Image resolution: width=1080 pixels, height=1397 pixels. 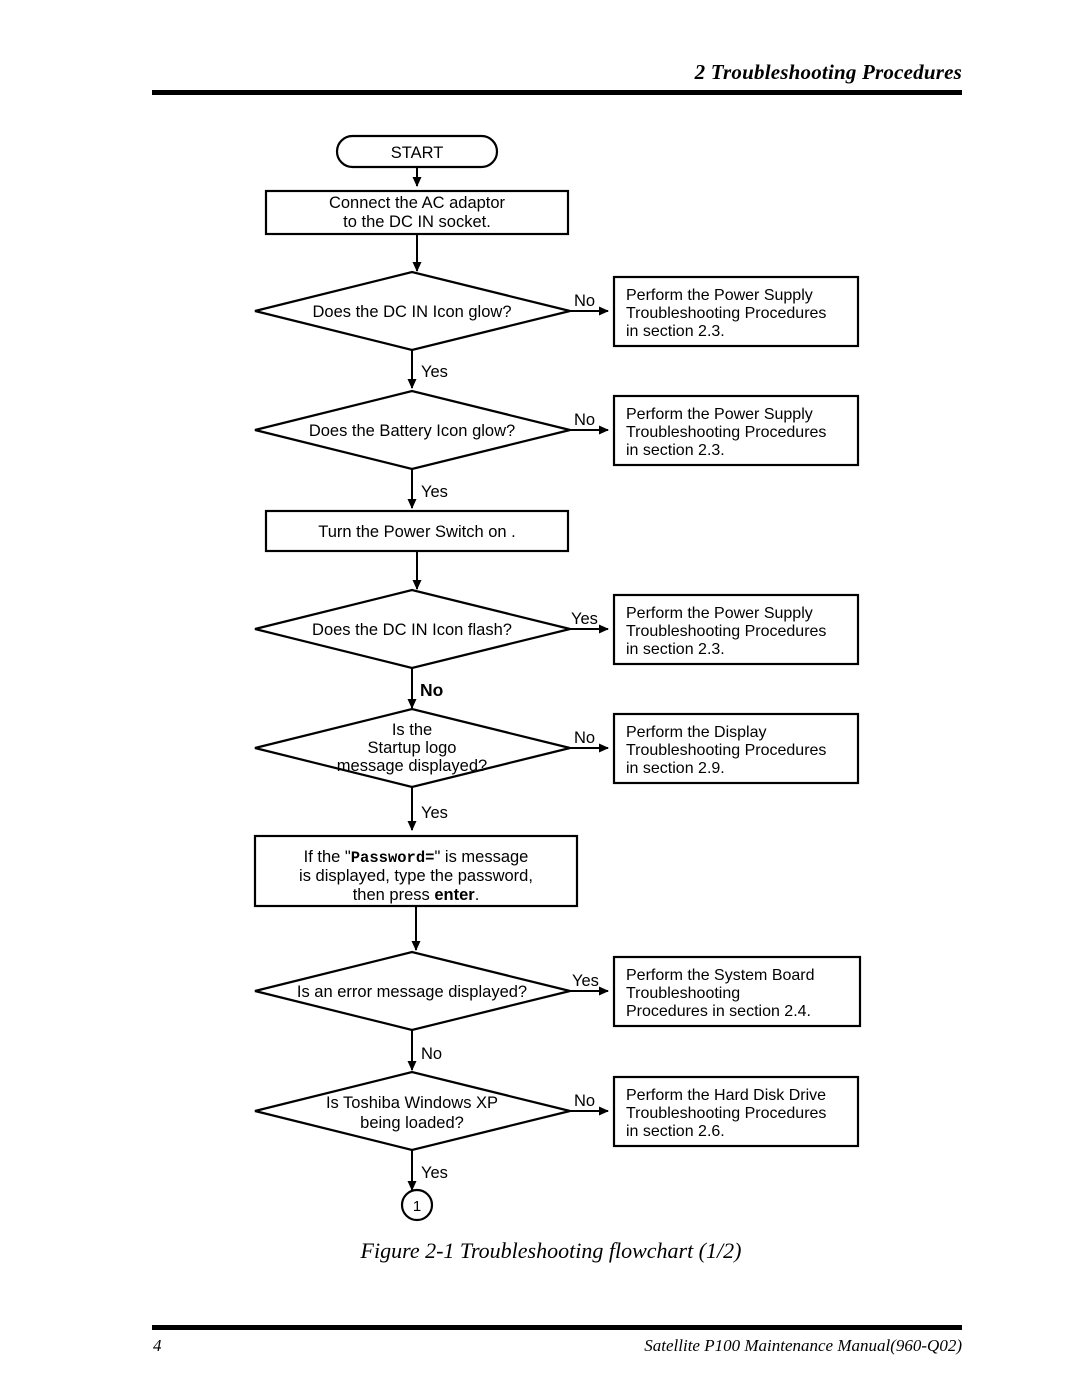 I want to click on node-start: START, so click(x=417, y=151).